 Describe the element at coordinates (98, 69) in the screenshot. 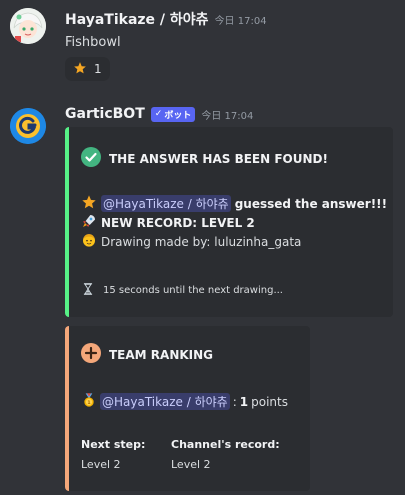

I see `reaction-count: 1` at that location.